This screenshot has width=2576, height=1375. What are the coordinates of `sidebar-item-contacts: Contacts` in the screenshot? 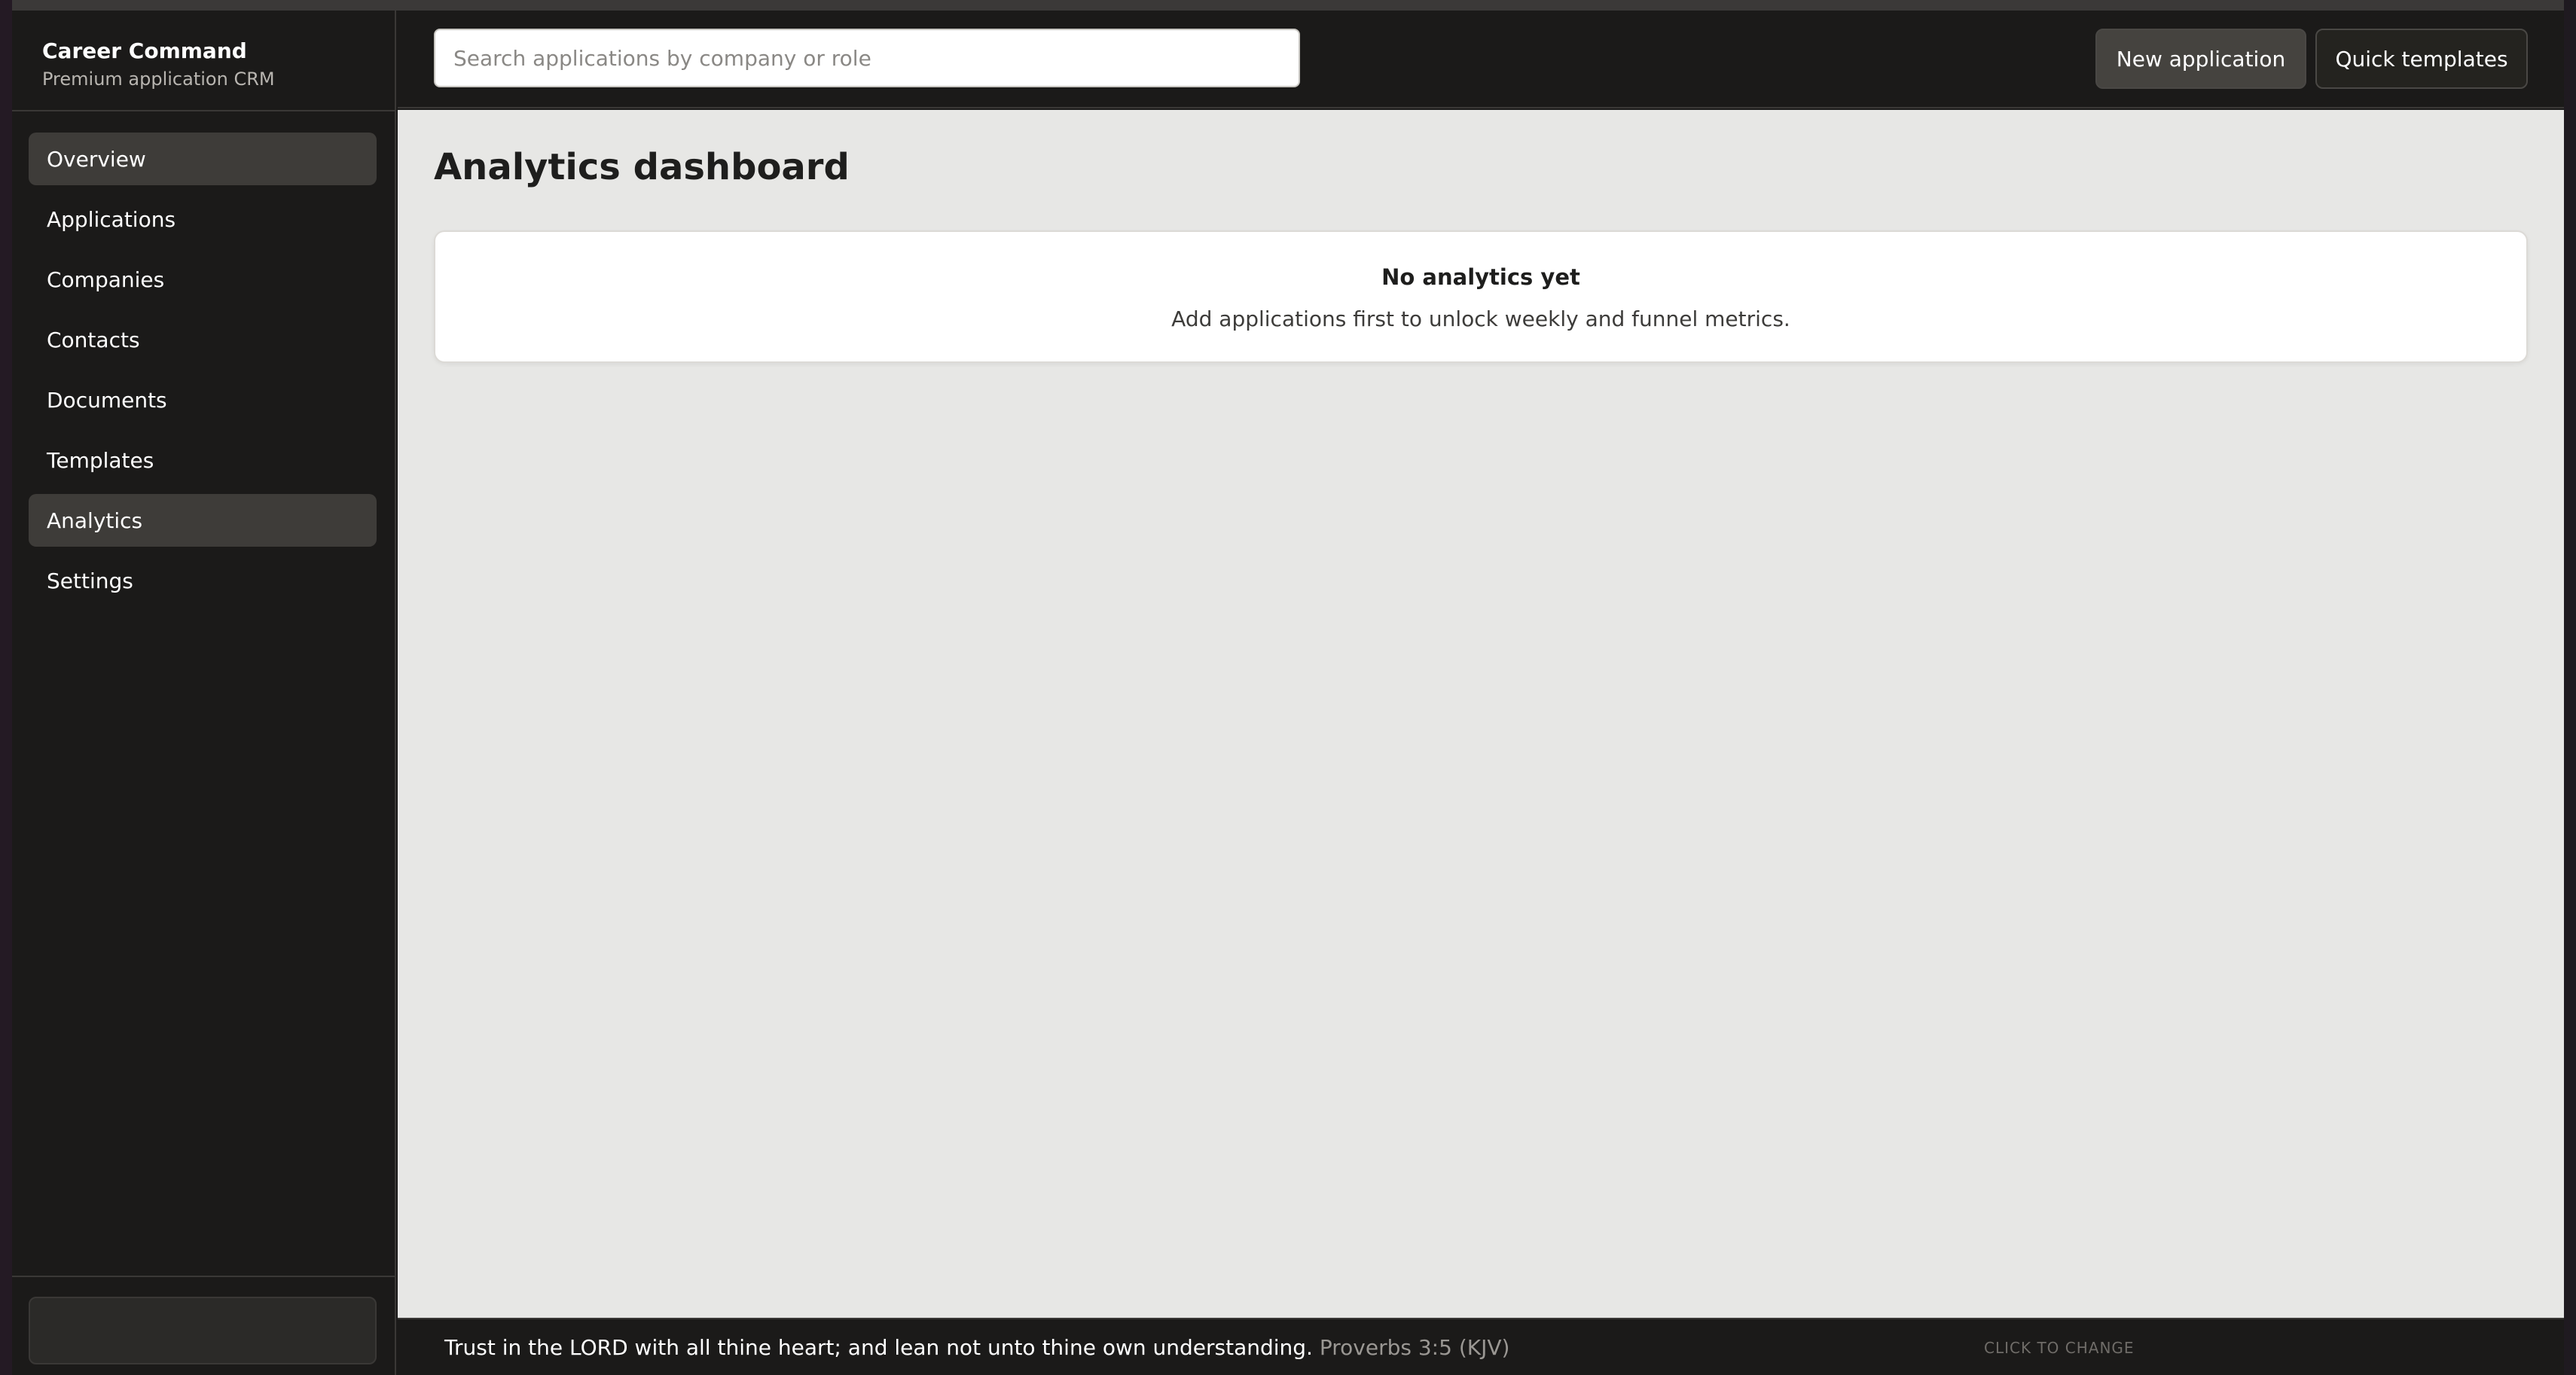 It's located at (203, 340).